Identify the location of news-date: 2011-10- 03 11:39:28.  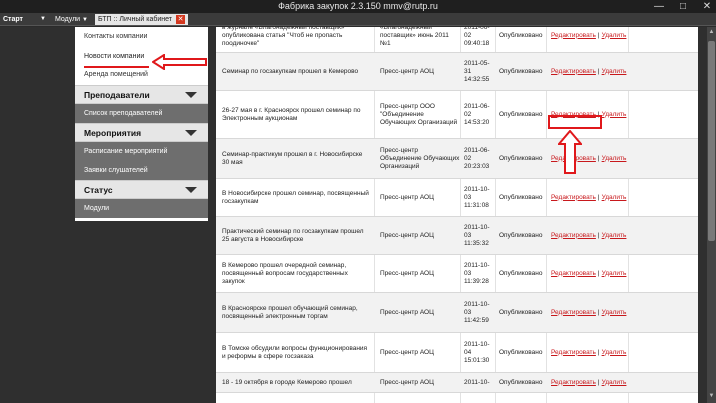
(477, 273).